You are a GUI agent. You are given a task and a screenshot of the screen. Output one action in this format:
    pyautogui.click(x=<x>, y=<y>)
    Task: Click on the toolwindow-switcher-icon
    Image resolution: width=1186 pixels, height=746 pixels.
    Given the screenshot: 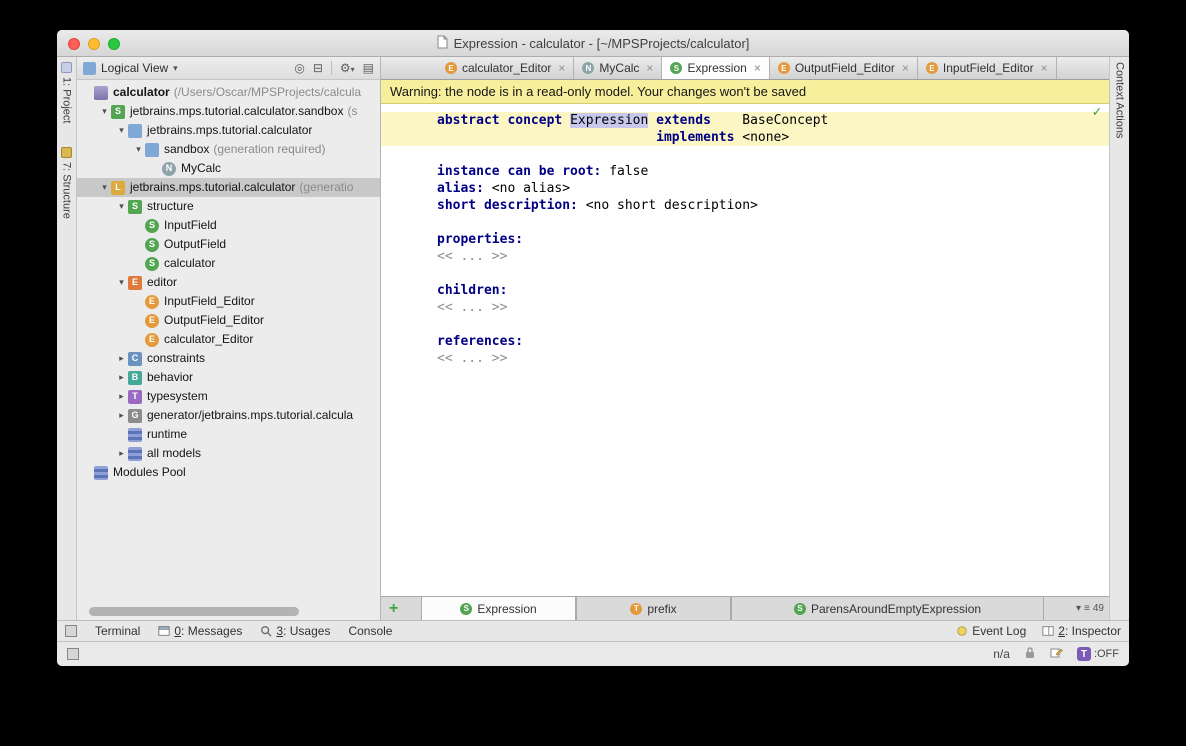 What is the action you would take?
    pyautogui.click(x=71, y=631)
    